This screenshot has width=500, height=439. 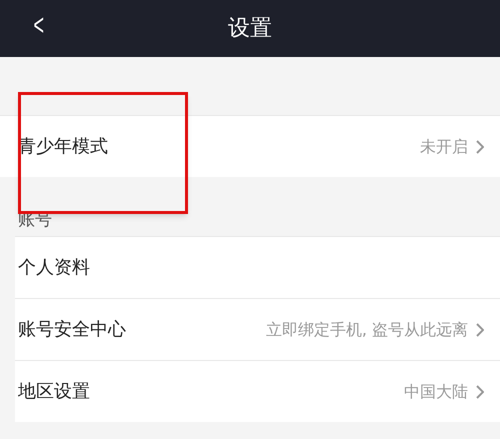 I want to click on settings-row: 账号安全中心 立即绑定手机, 盗号从此远离, so click(x=257, y=329).